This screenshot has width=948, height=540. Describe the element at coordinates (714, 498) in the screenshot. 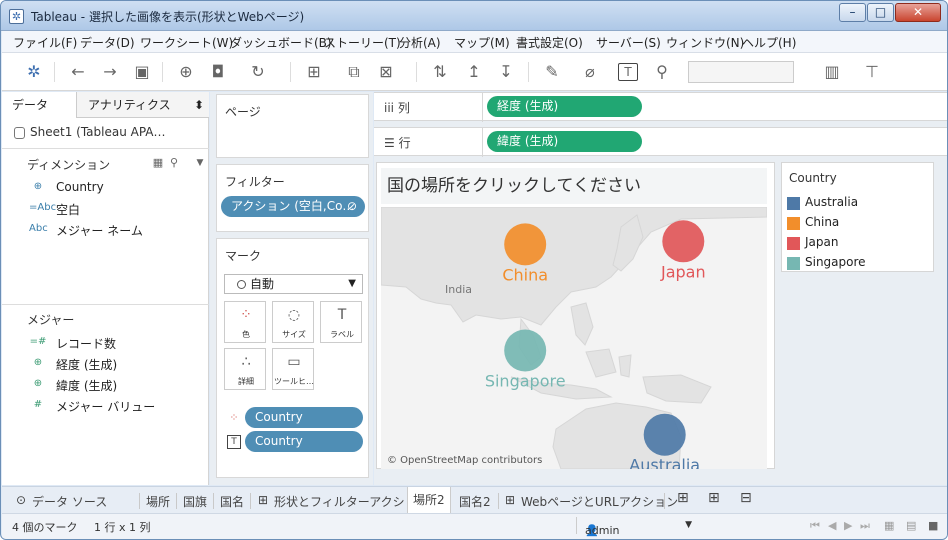

I see `new-dashboard-icon: ⊞` at that location.